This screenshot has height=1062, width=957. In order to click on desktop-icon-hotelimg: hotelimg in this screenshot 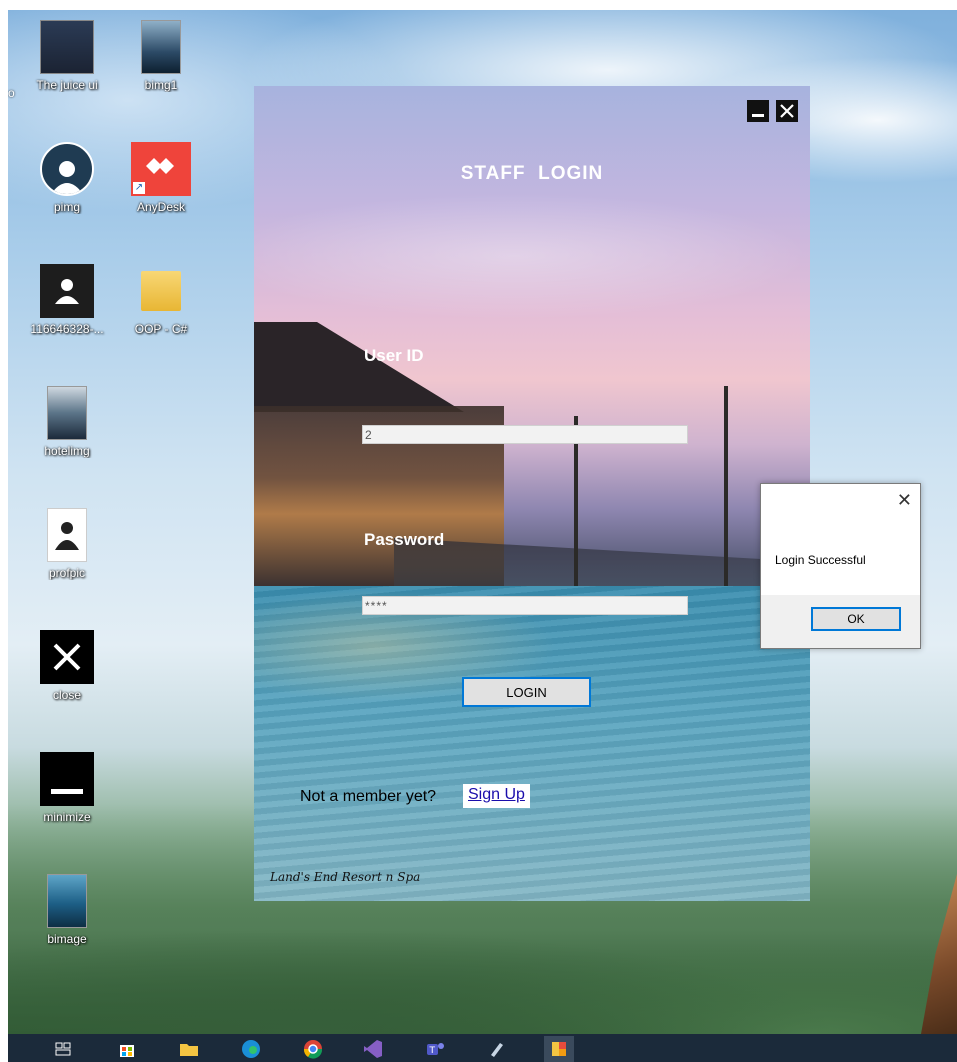, I will do `click(67, 422)`.